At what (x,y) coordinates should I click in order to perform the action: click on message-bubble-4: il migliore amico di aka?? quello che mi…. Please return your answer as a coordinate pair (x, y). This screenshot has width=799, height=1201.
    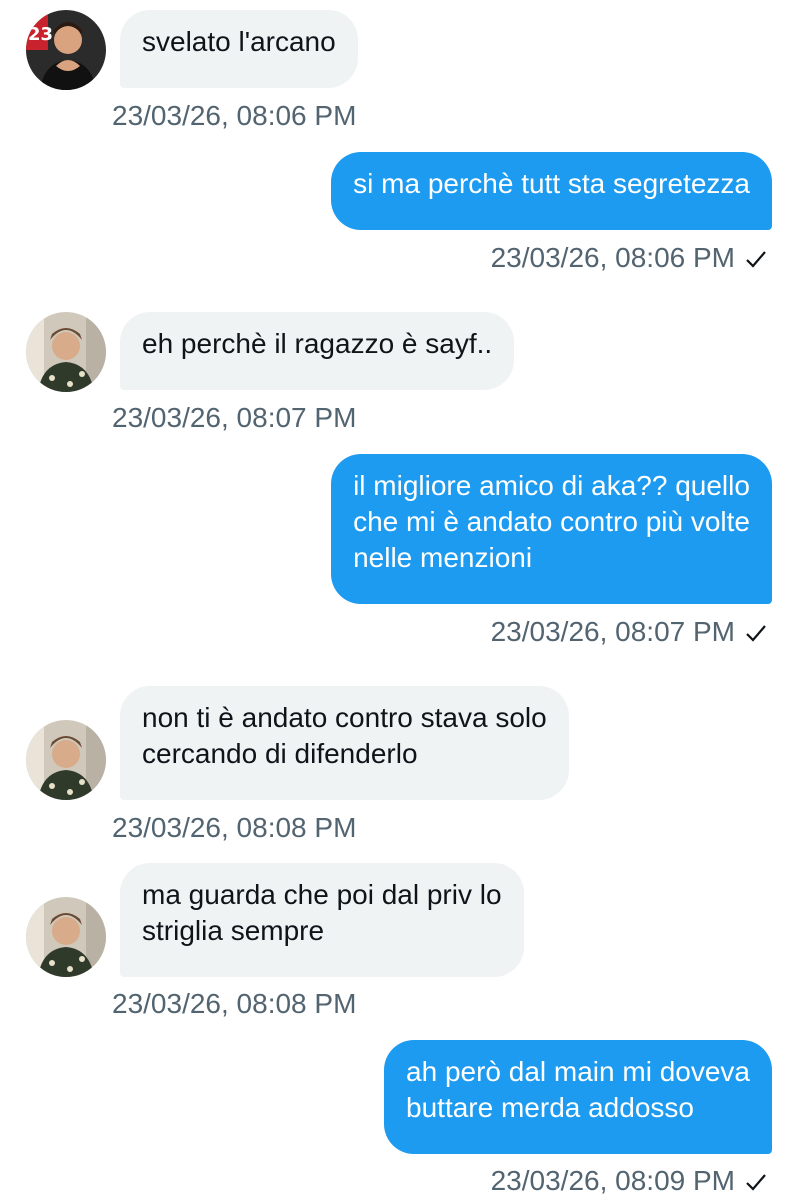
    Looking at the image, I should click on (551, 529).